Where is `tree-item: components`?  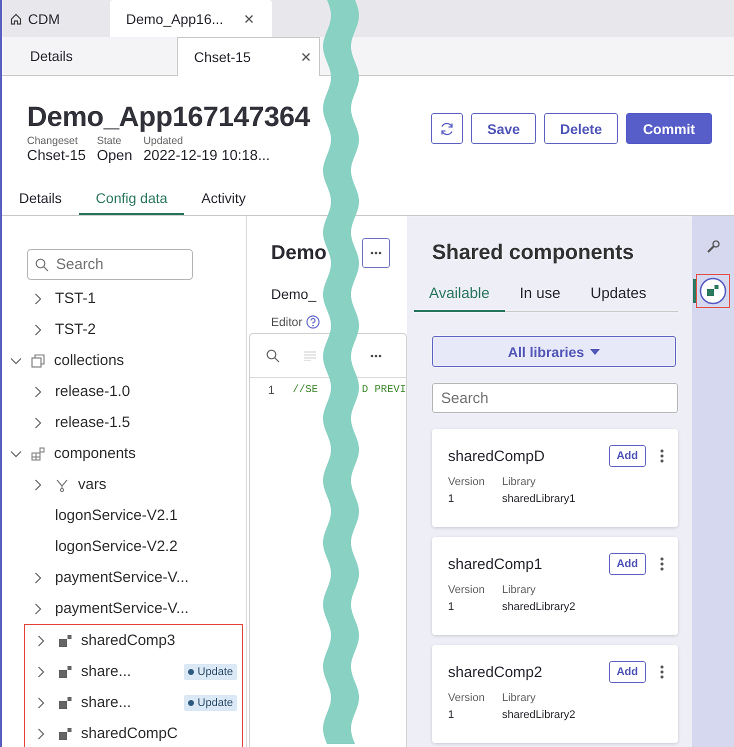
tree-item: components is located at coordinates (124, 453).